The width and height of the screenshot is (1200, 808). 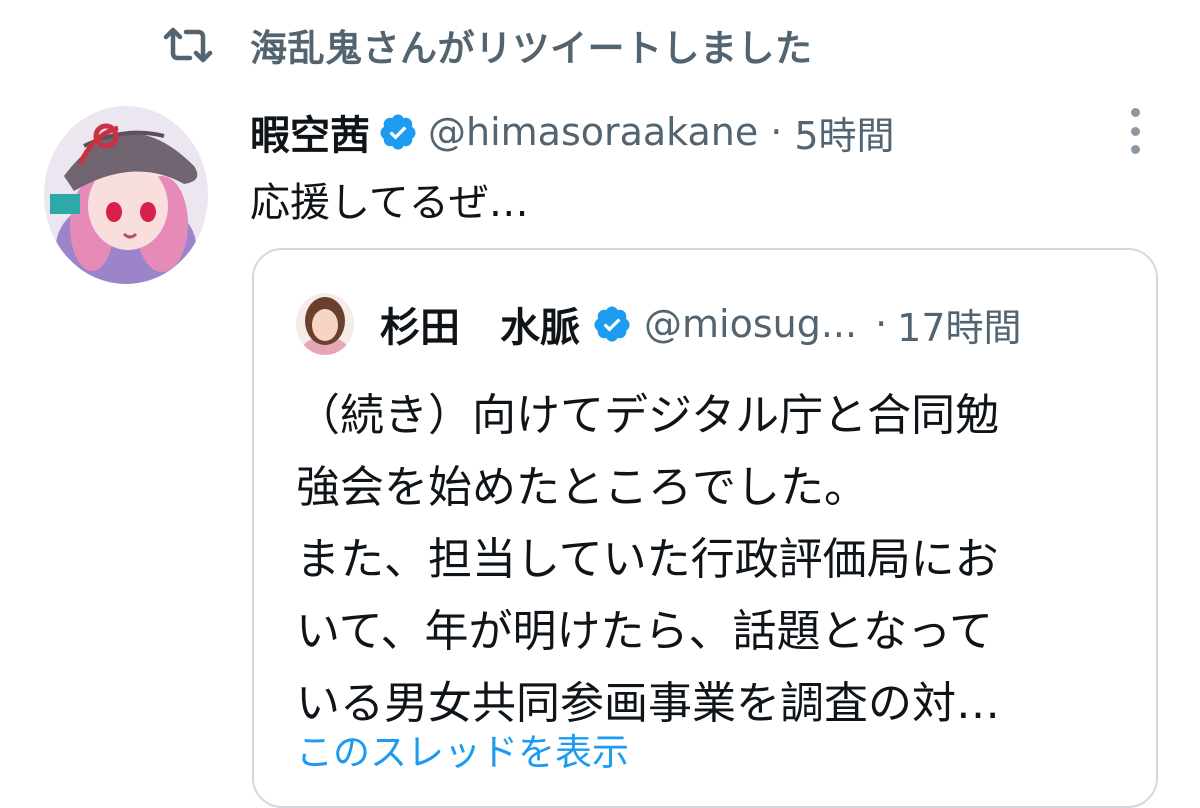 What do you see at coordinates (648, 415) in the screenshot?
I see `quoted-text-line: （続き）向けてデジタル庁と合同勉` at bounding box center [648, 415].